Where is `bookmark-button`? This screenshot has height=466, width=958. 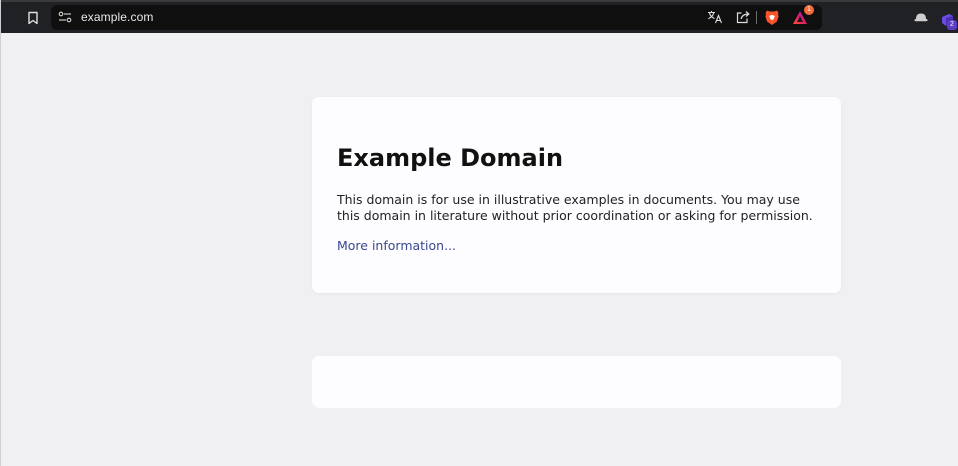 bookmark-button is located at coordinates (33, 18).